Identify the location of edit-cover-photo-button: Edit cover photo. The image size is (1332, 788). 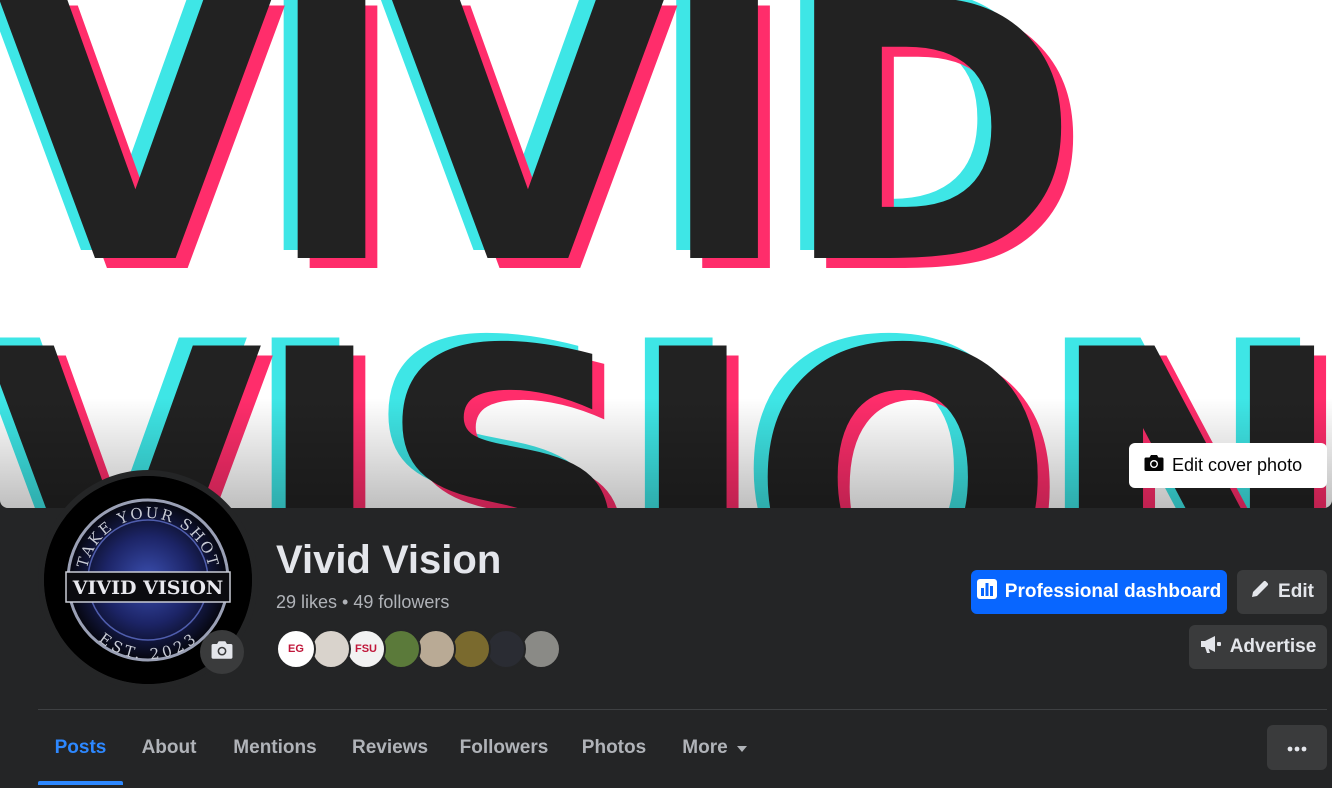
(1228, 465).